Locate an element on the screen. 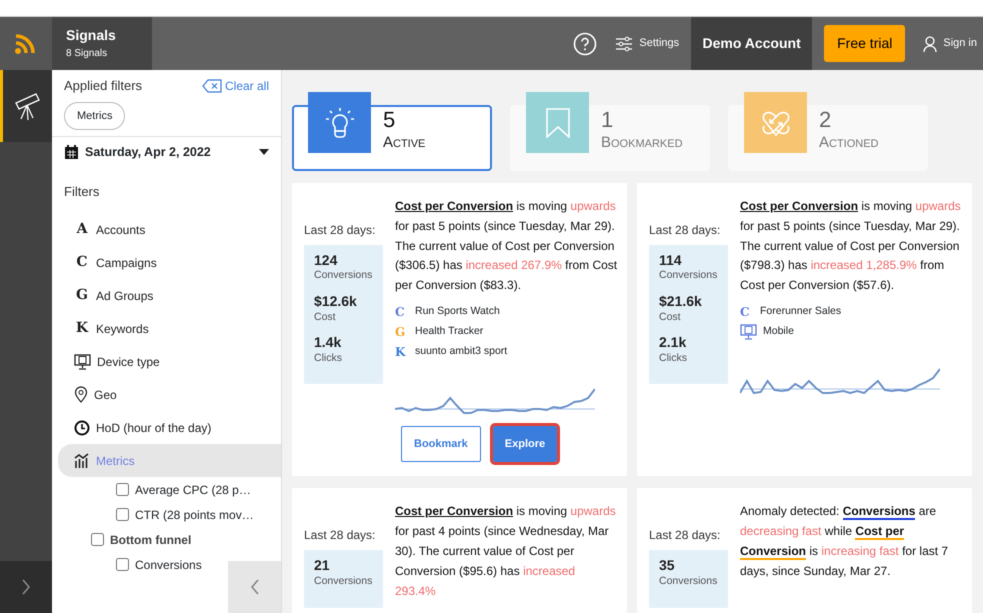 This screenshot has height=613, width=983. sliders-icon is located at coordinates (624, 44).